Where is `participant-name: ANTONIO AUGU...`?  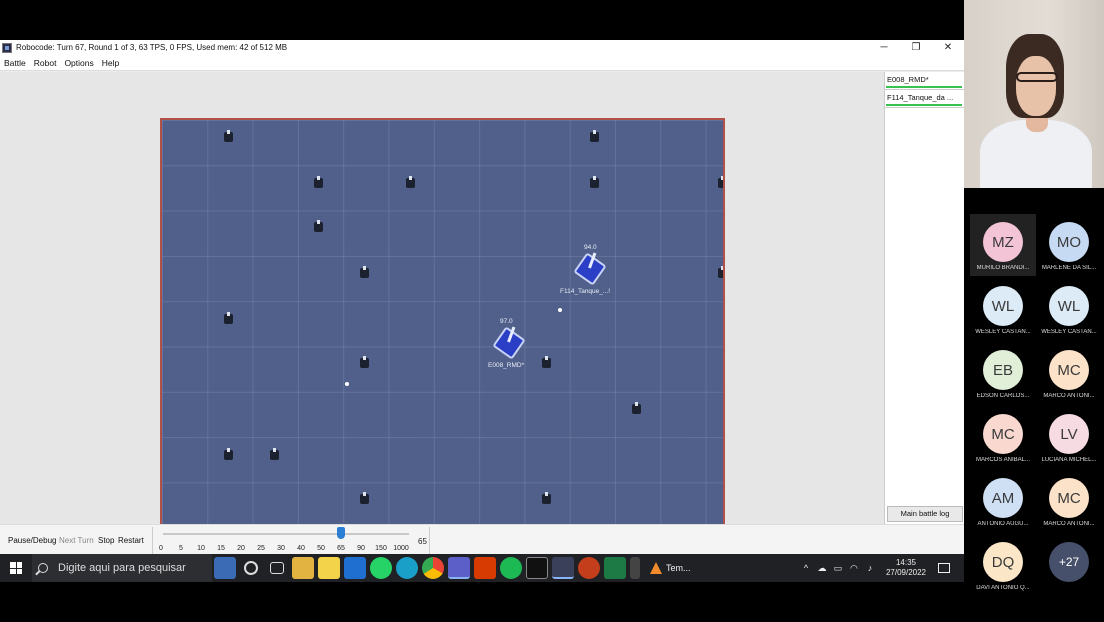
participant-name: ANTONIO AUGU... is located at coordinates (1003, 524).